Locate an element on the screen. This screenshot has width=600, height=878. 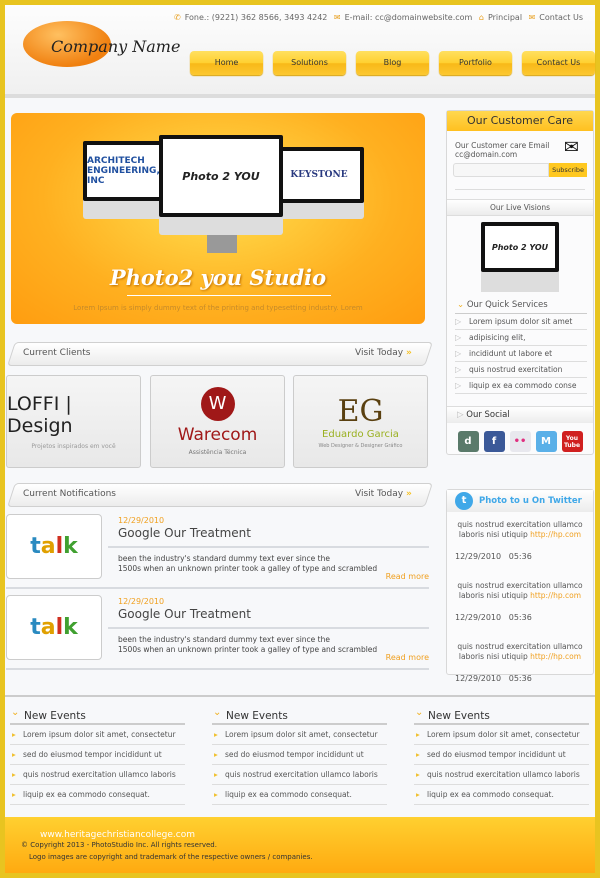
subscribe-button: Subscribe is located at coordinates (568, 170).